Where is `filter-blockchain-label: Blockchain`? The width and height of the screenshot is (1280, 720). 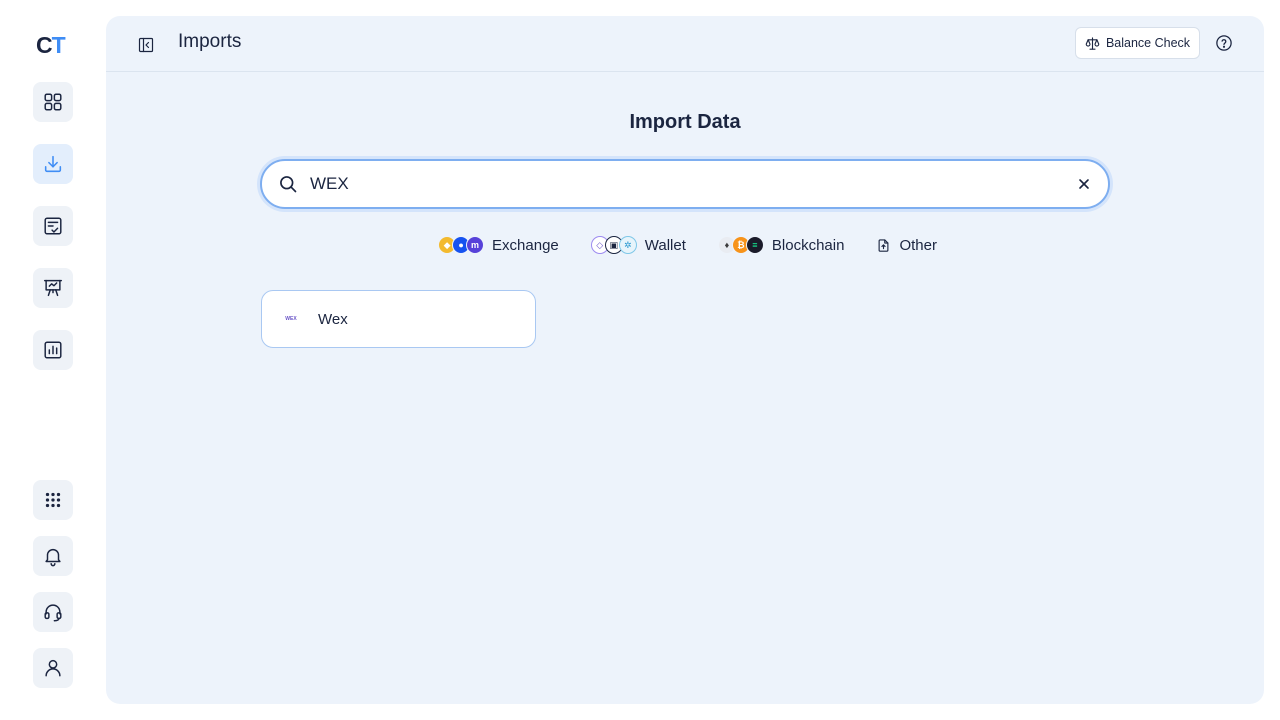 filter-blockchain-label: Blockchain is located at coordinates (808, 245).